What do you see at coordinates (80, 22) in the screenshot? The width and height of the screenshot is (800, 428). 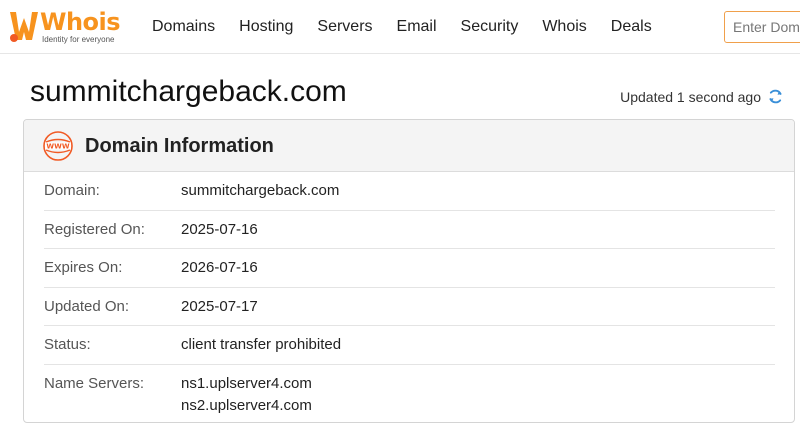 I see `logo-wordmark: Whois` at bounding box center [80, 22].